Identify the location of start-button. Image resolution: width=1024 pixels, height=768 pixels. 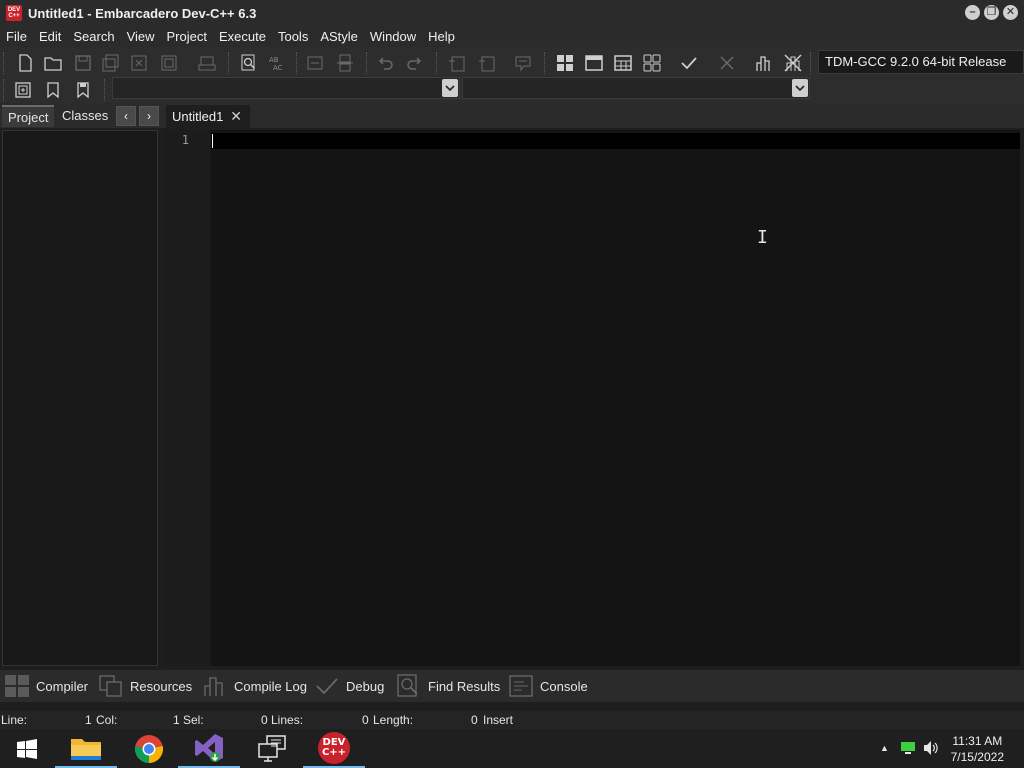
(27, 748).